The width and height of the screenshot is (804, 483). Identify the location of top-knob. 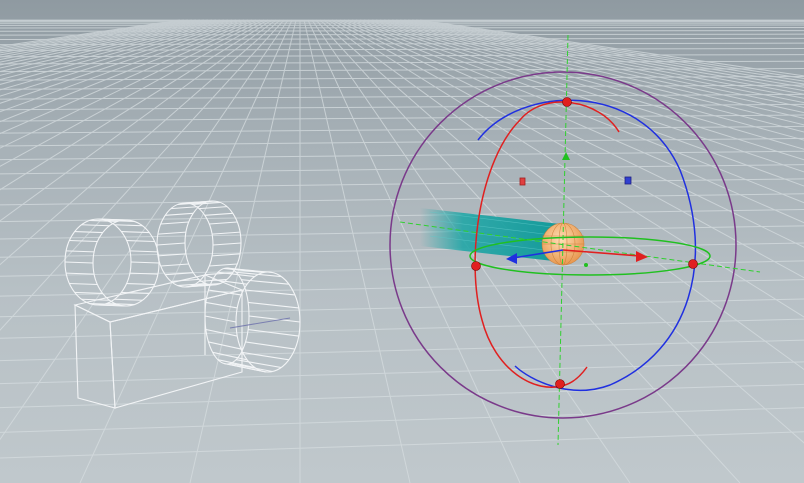
(567, 102).